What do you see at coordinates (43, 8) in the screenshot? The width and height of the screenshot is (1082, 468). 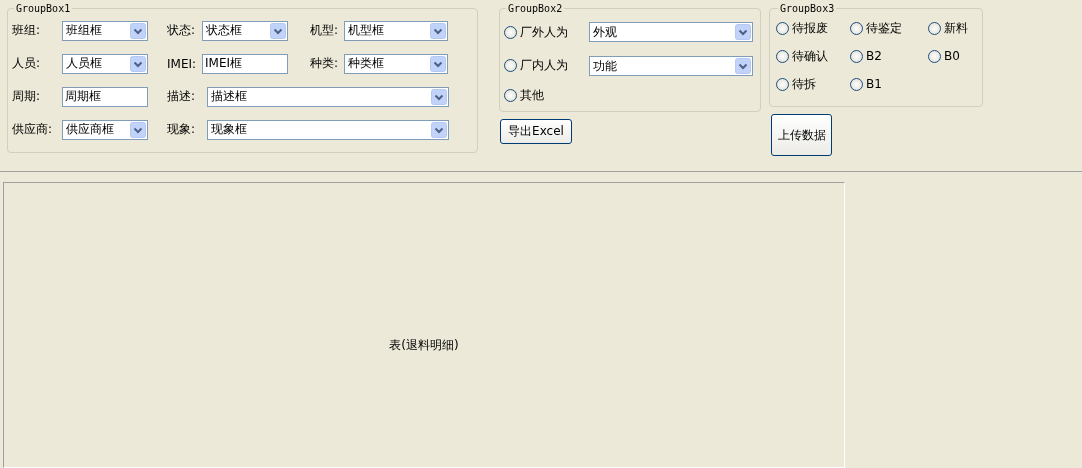 I see `group-title: GroupBox1` at bounding box center [43, 8].